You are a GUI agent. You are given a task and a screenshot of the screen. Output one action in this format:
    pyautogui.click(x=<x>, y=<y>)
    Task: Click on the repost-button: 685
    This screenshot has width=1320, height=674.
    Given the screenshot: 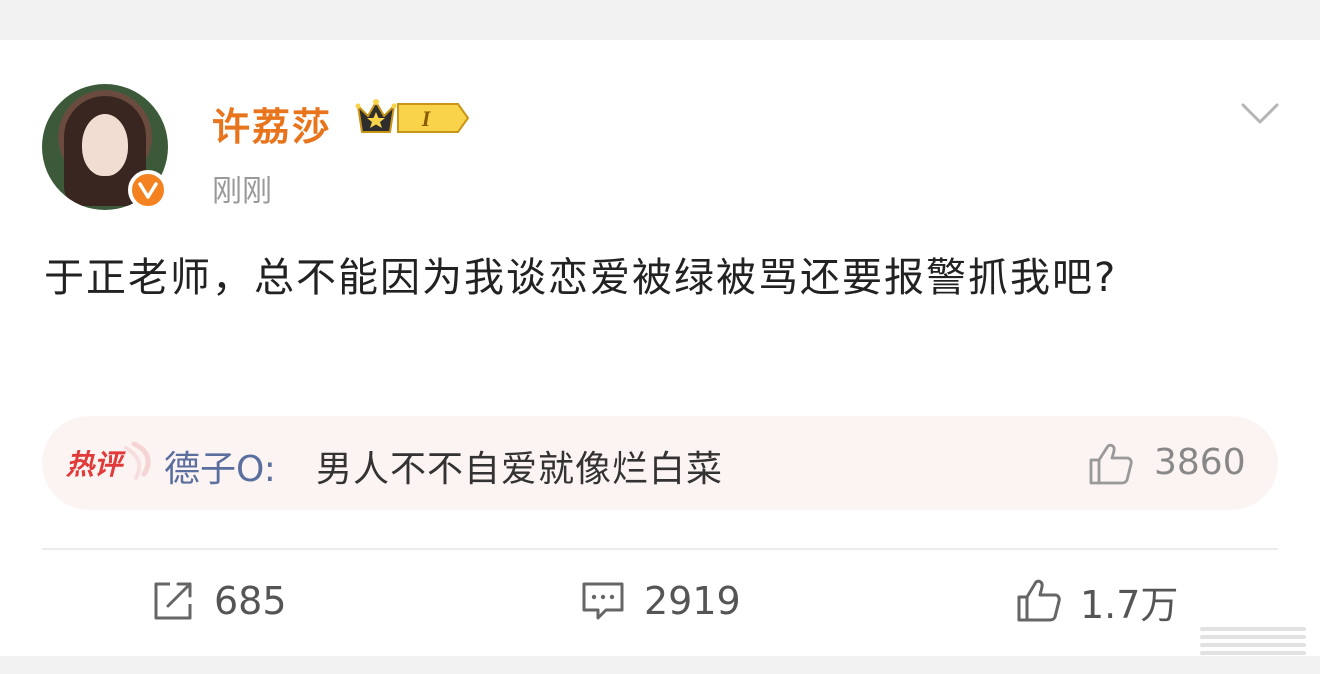 What is the action you would take?
    pyautogui.click(x=218, y=601)
    